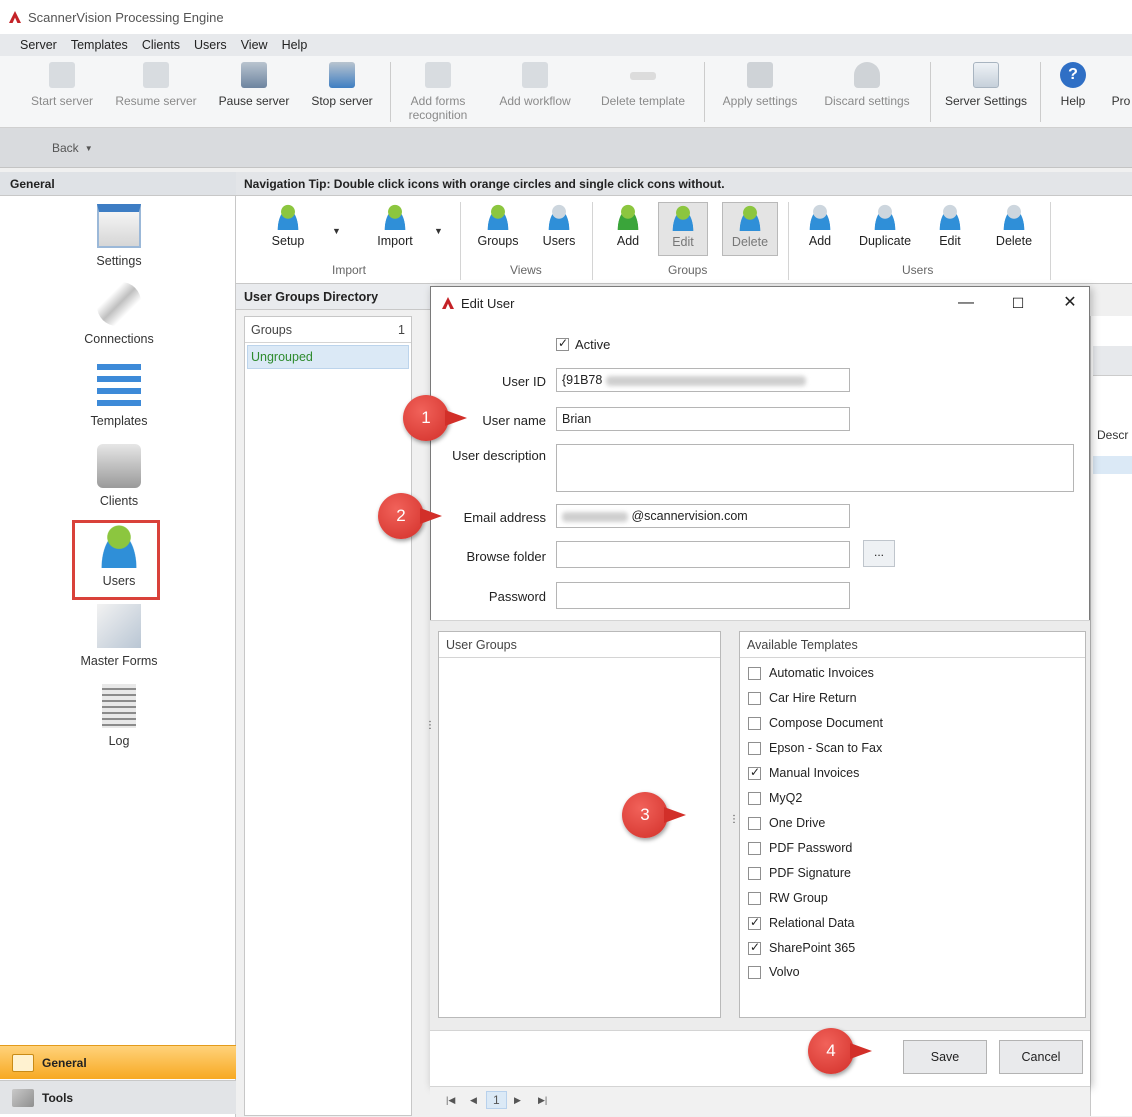 The image size is (1132, 1117). Describe the element at coordinates (118, 1097) in the screenshot. I see `nav-pane-tools: Tools` at that location.